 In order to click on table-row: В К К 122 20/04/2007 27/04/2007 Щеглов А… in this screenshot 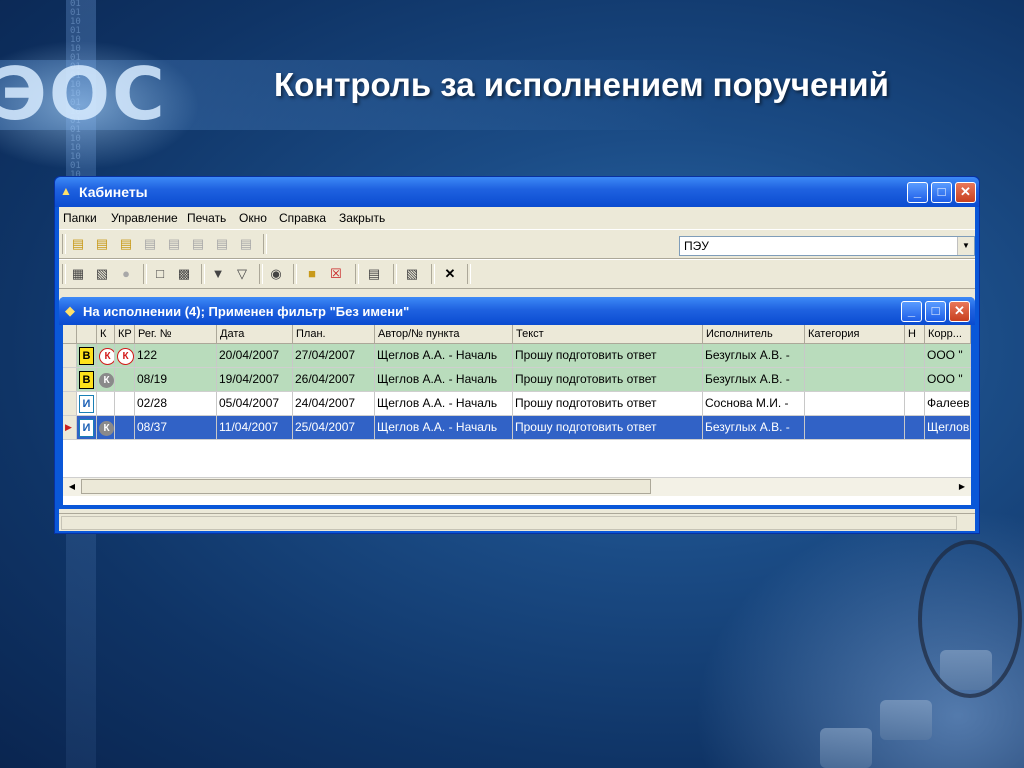, I will do `click(517, 356)`.